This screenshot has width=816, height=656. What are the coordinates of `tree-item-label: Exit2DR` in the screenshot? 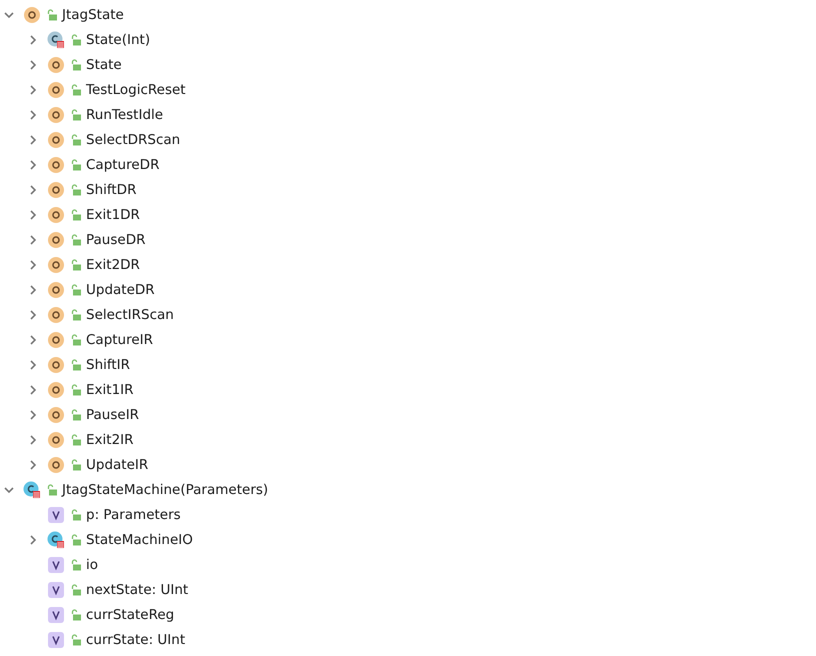 It's located at (113, 264).